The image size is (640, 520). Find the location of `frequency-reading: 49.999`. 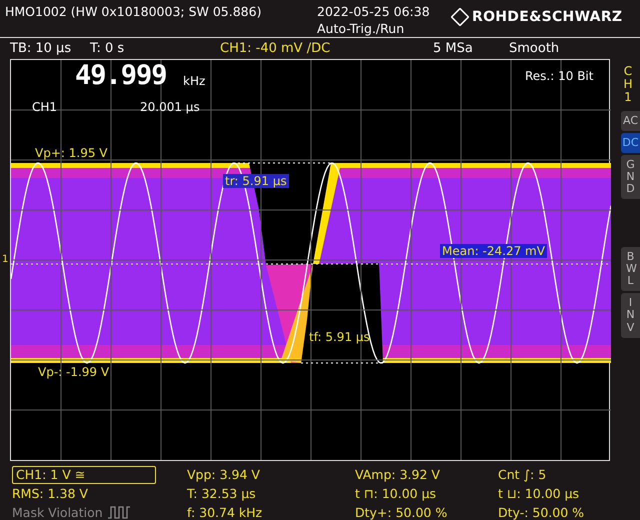

frequency-reading: 49.999 is located at coordinates (121, 75).